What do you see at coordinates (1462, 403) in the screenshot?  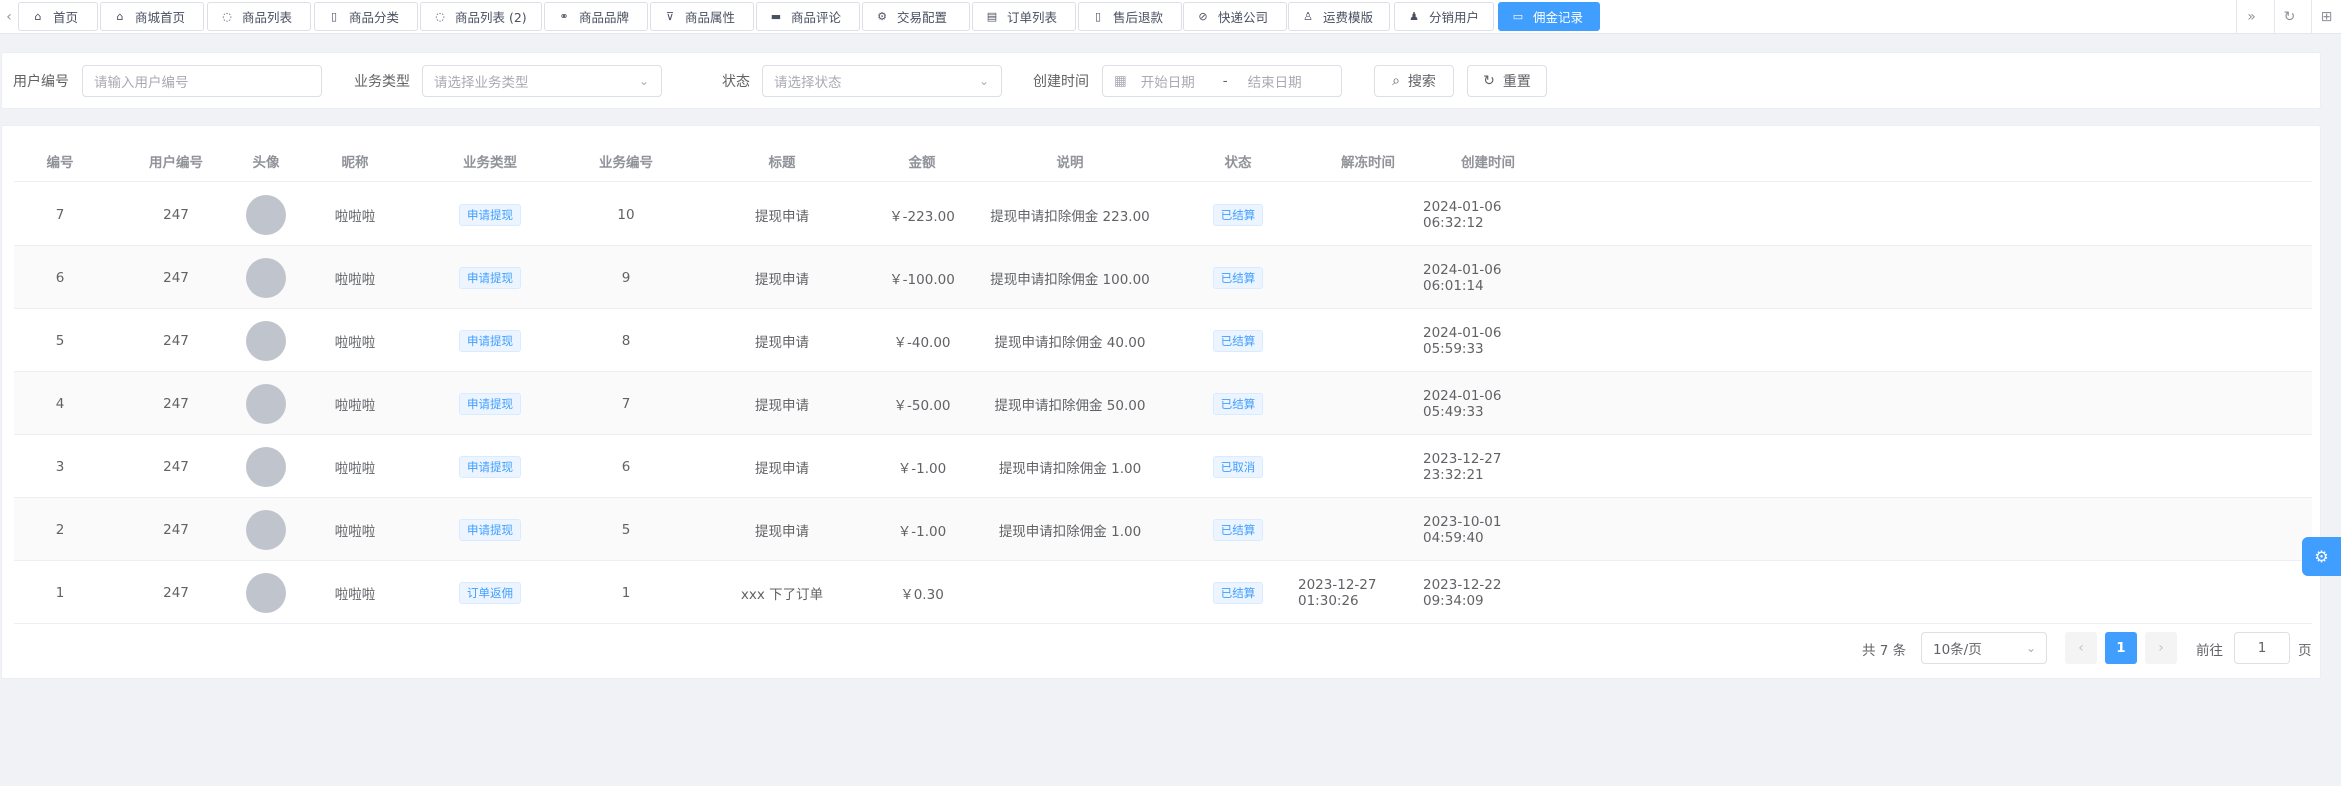 I see `col-created-time-cell: 2024-01-06 05:49:33` at bounding box center [1462, 403].